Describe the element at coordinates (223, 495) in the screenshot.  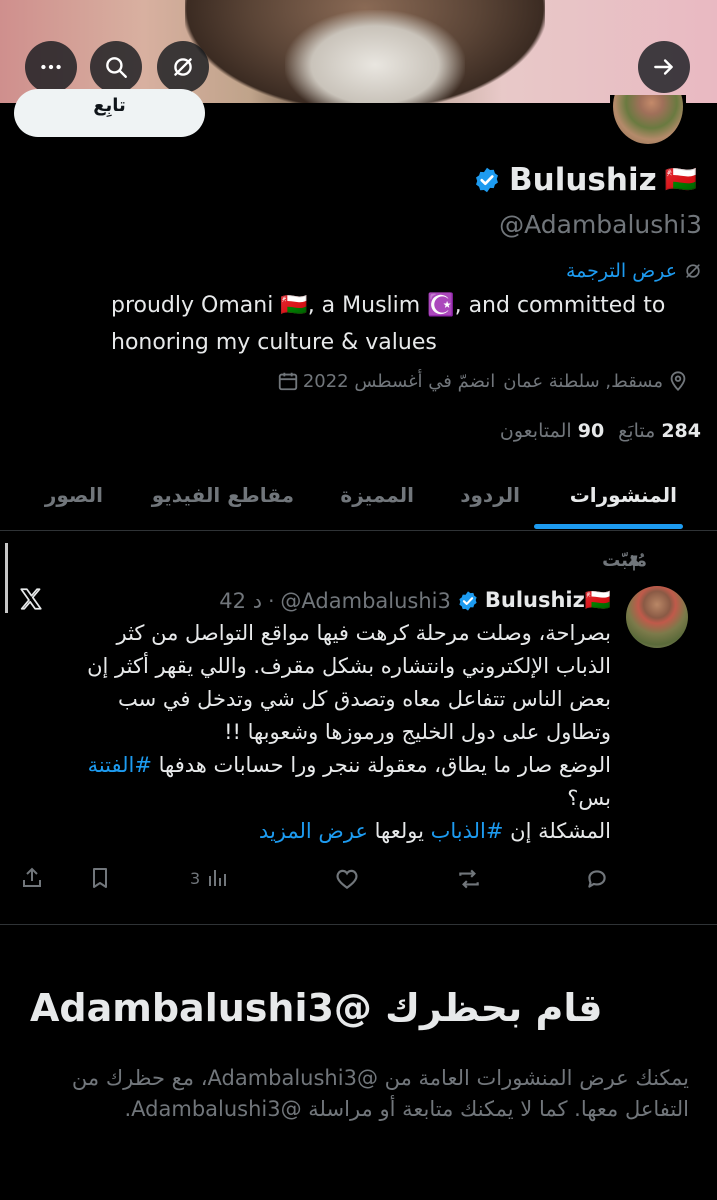
I see `tab-videos: مقاطع الفيديو` at that location.